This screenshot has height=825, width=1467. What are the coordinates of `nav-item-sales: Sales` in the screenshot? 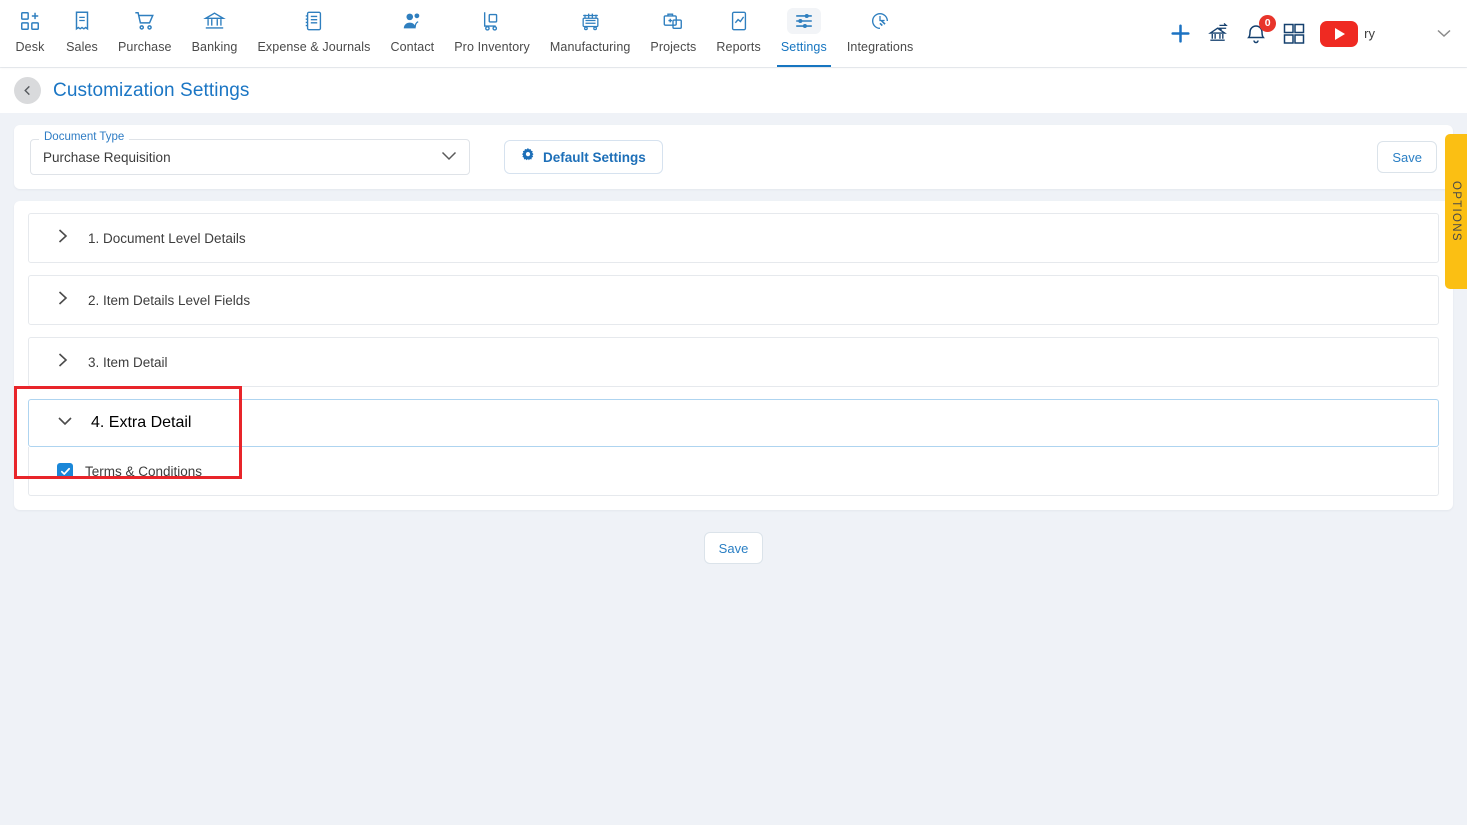 It's located at (82, 33).